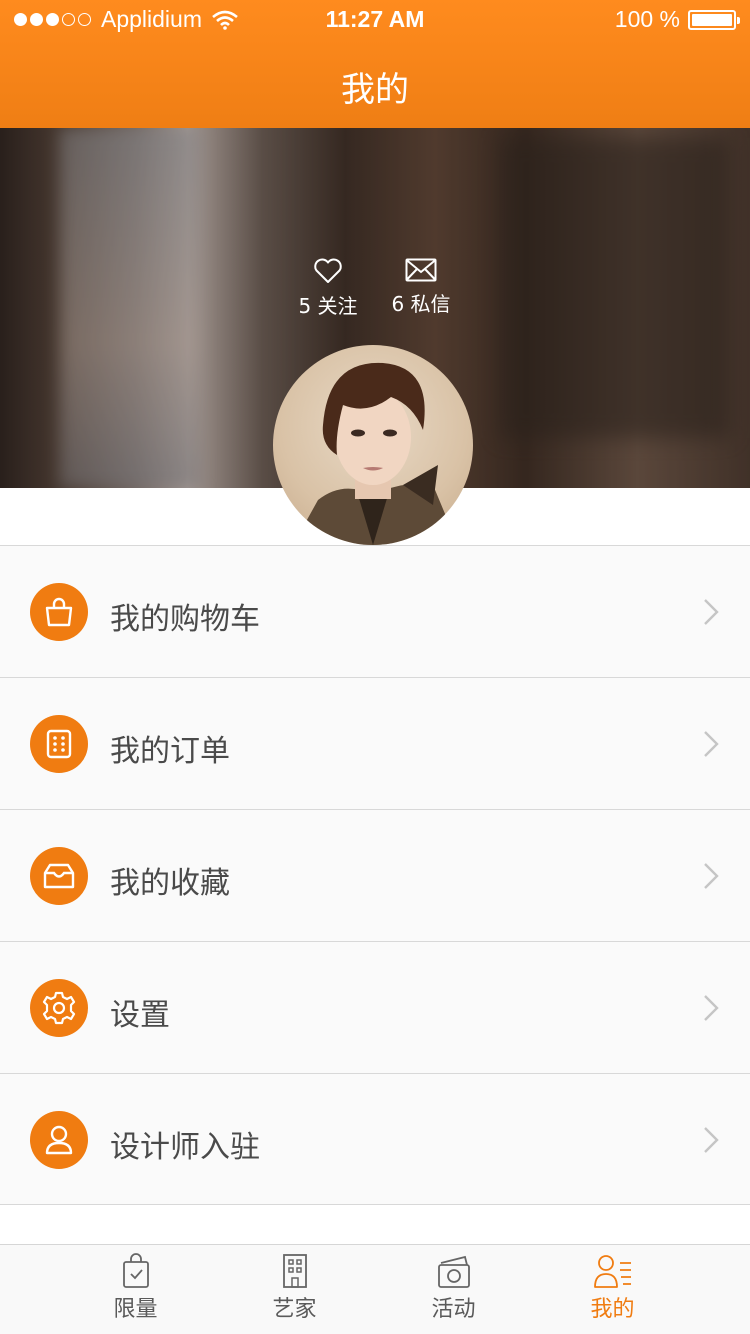  What do you see at coordinates (59, 612) in the screenshot?
I see `shopping-bag-icon` at bounding box center [59, 612].